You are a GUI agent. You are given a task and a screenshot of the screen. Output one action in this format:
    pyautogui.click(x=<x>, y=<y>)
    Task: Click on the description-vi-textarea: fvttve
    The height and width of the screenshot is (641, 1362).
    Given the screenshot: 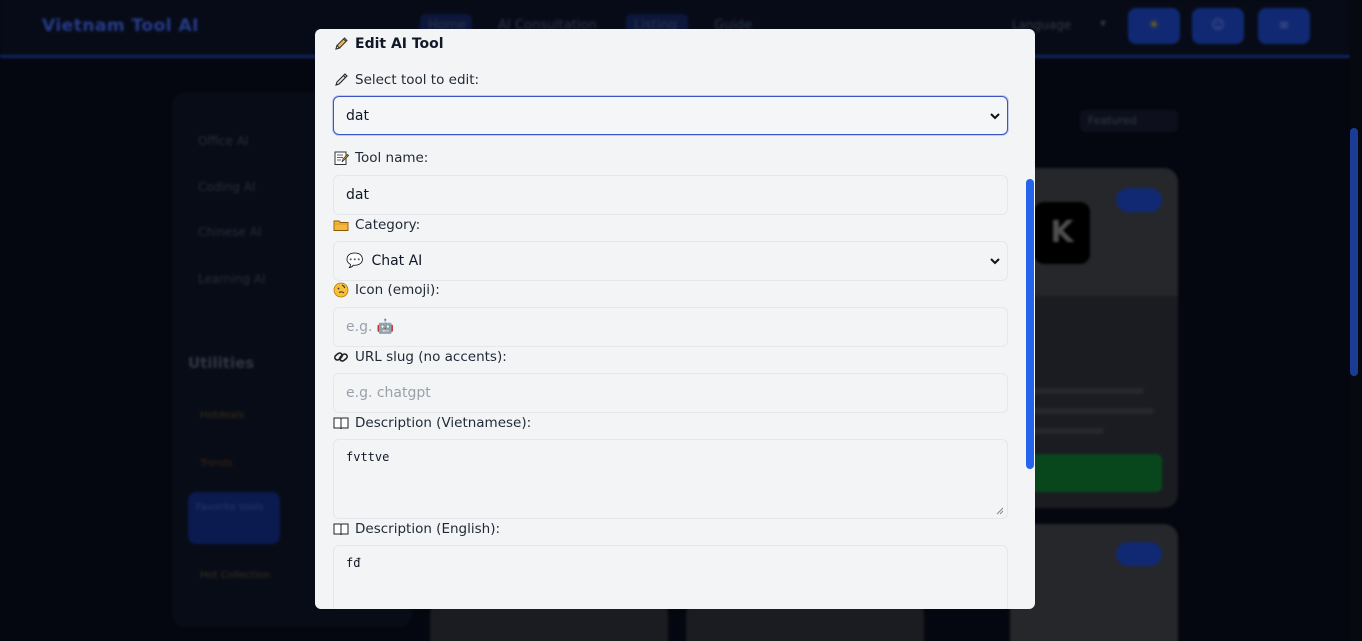 What is the action you would take?
    pyautogui.click(x=670, y=479)
    